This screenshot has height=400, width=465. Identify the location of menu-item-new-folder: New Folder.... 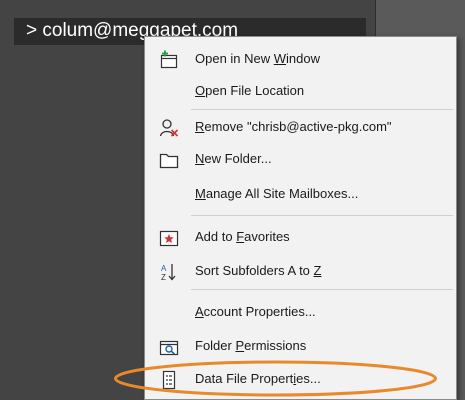
(300, 159).